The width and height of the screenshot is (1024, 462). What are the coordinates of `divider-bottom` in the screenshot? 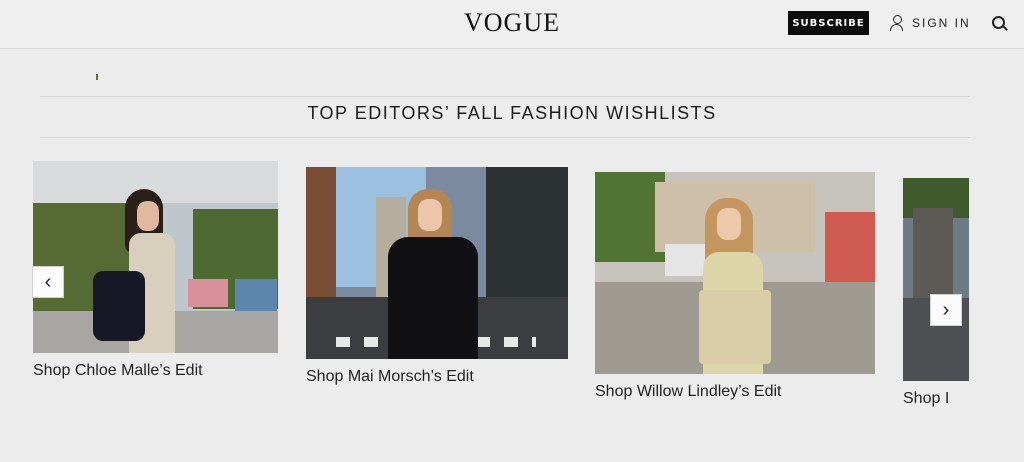 It's located at (505, 137).